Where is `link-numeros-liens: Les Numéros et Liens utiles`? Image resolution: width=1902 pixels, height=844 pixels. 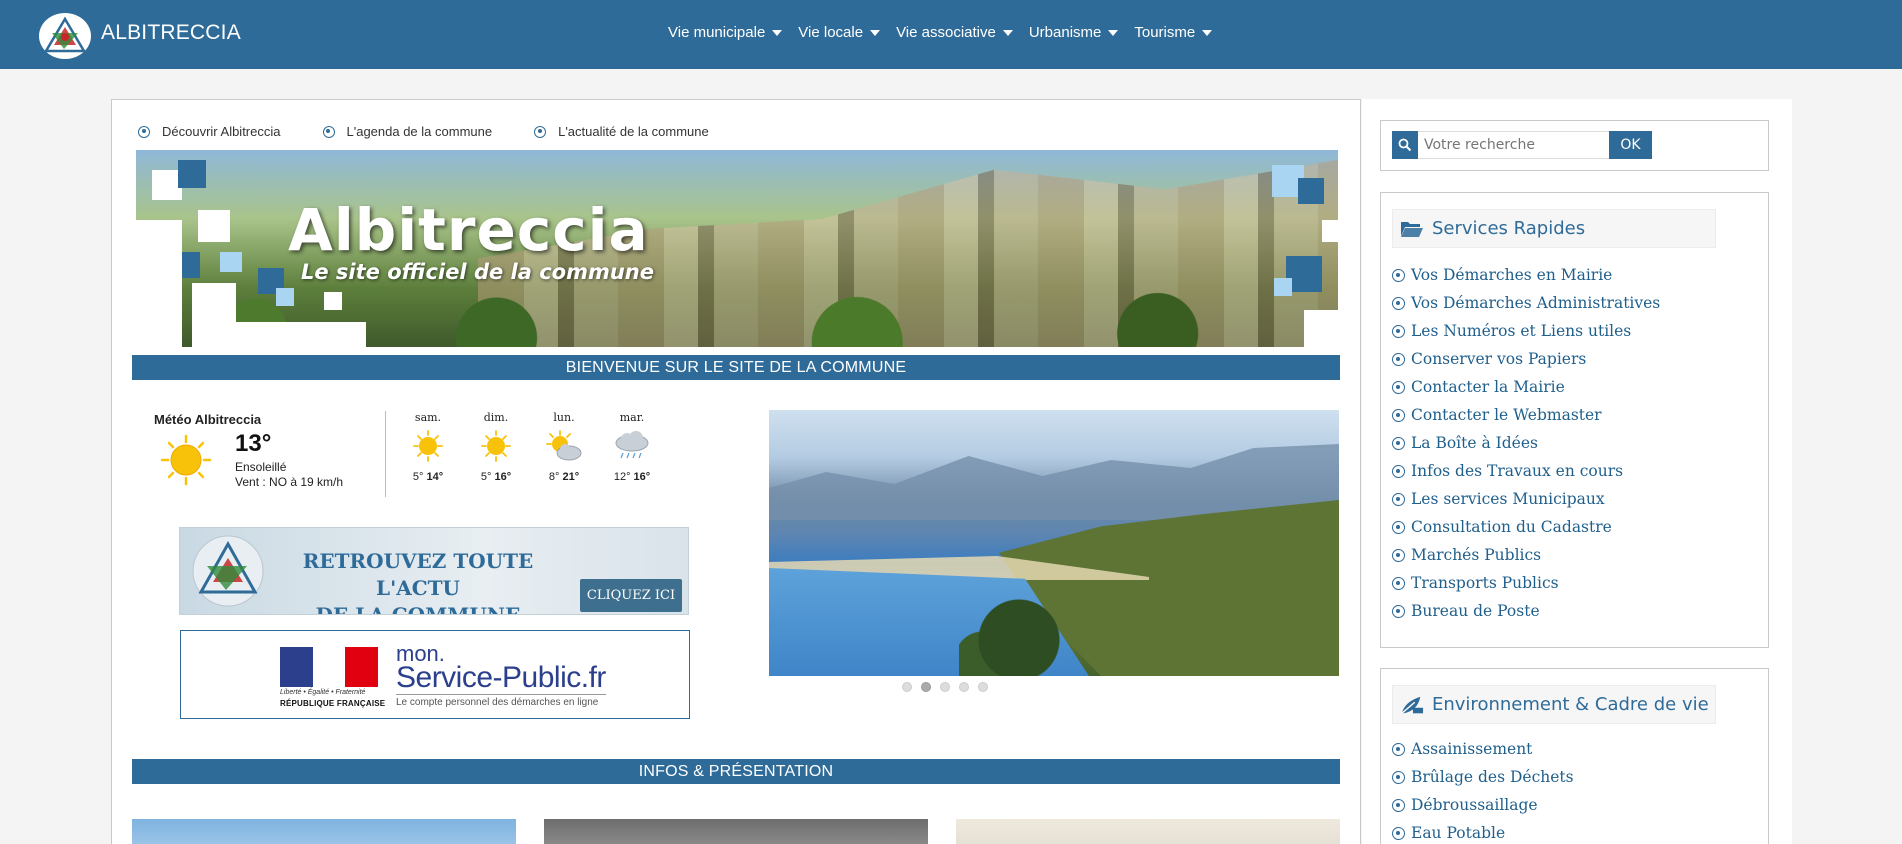
link-numeros-liens: Les Numéros et Liens utiles is located at coordinates (1526, 331).